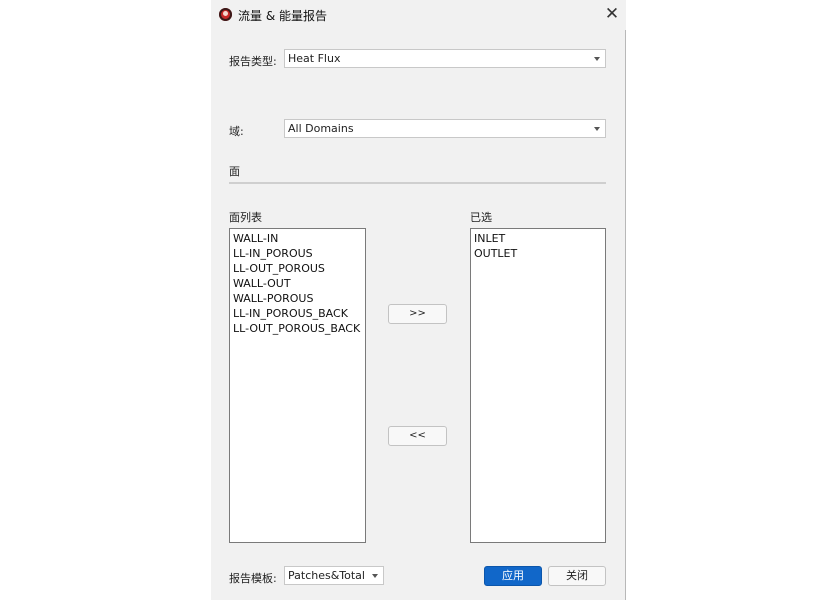 This screenshot has width=834, height=600. Describe the element at coordinates (481, 217) in the screenshot. I see `selected-list-label: 已选` at that location.